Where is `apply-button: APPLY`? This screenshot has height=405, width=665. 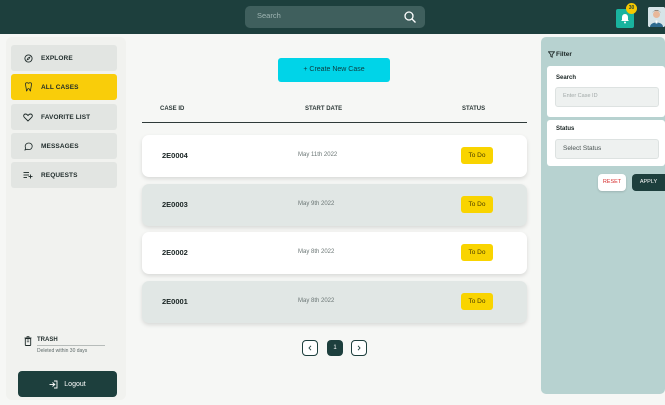 apply-button: APPLY is located at coordinates (648, 182).